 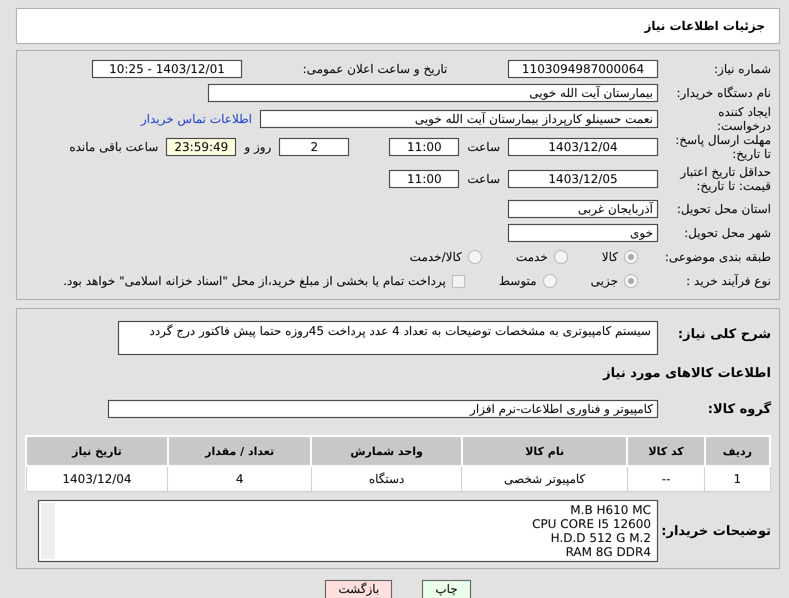 What do you see at coordinates (666, 479) in the screenshot?
I see `table-cell: --` at bounding box center [666, 479].